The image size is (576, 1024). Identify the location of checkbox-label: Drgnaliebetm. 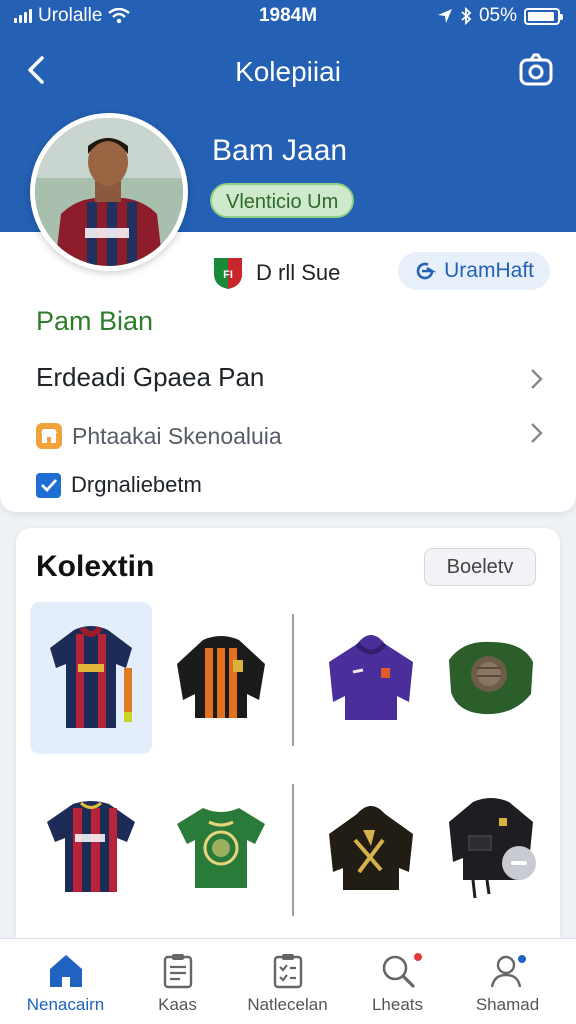
(136, 484).